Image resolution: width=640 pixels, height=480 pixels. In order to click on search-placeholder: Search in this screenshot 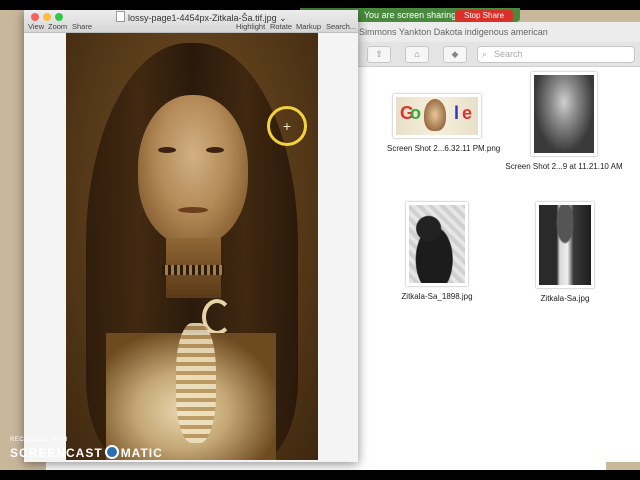, I will do `click(508, 54)`.